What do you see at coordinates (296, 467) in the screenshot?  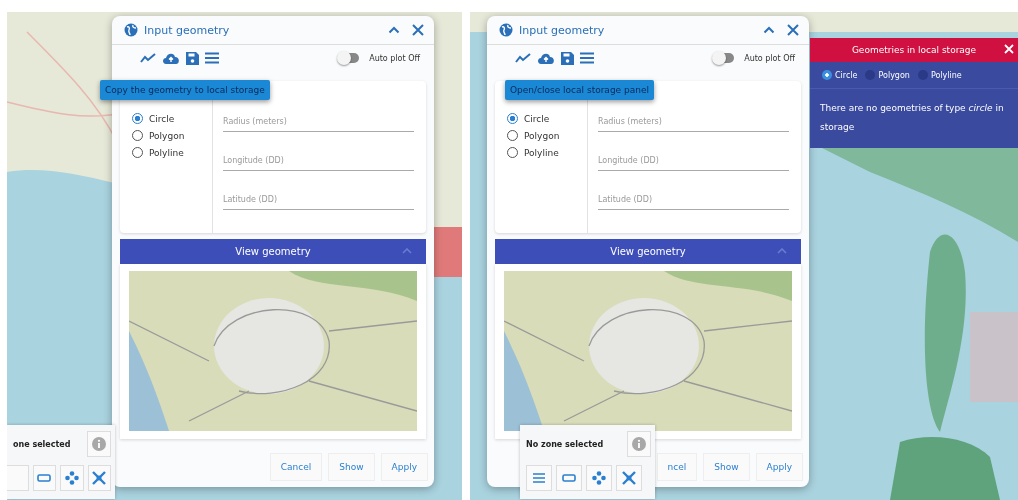 I see `dialog-button: Cancel` at bounding box center [296, 467].